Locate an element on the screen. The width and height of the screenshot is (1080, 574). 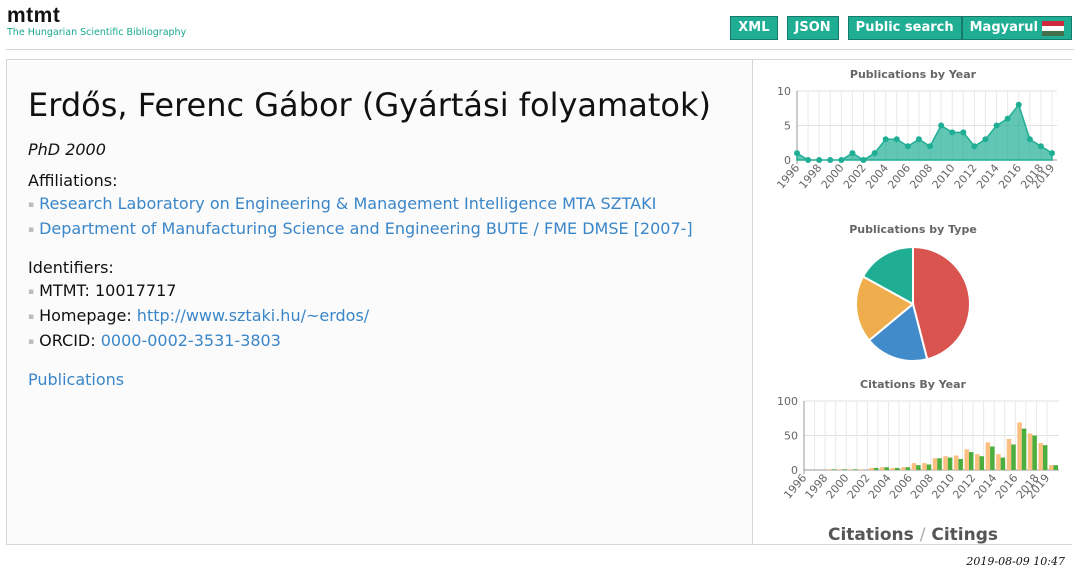
brand-subtitle: The Hungarian Scientific Bibliography is located at coordinates (97, 32).